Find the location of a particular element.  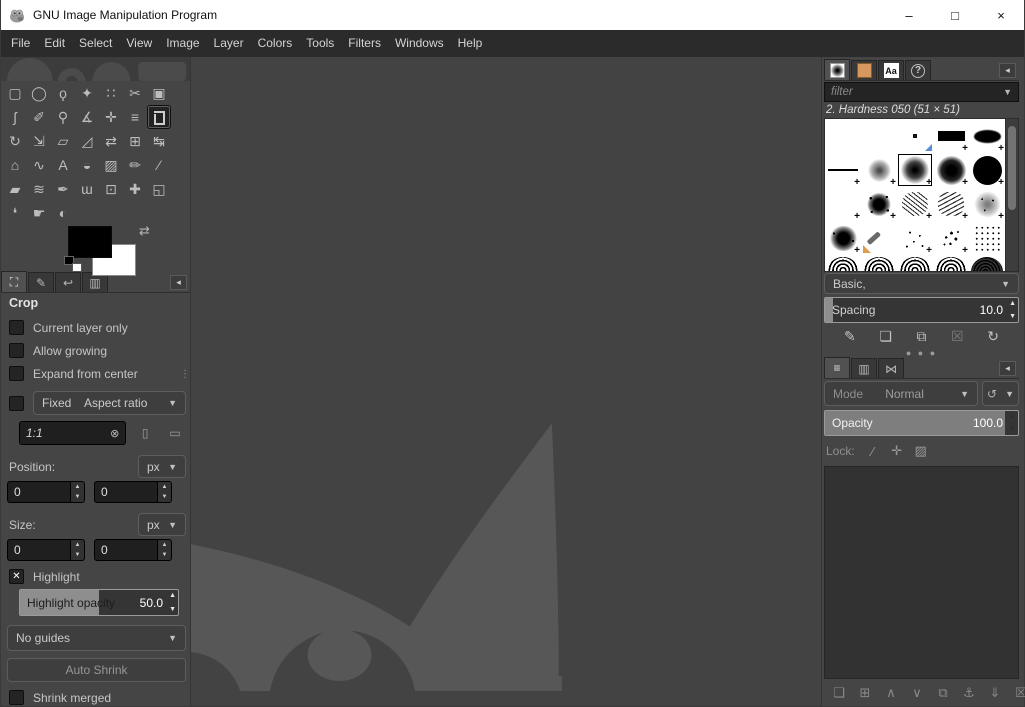

tool-mypaint-brush: ɯ is located at coordinates (87, 189).